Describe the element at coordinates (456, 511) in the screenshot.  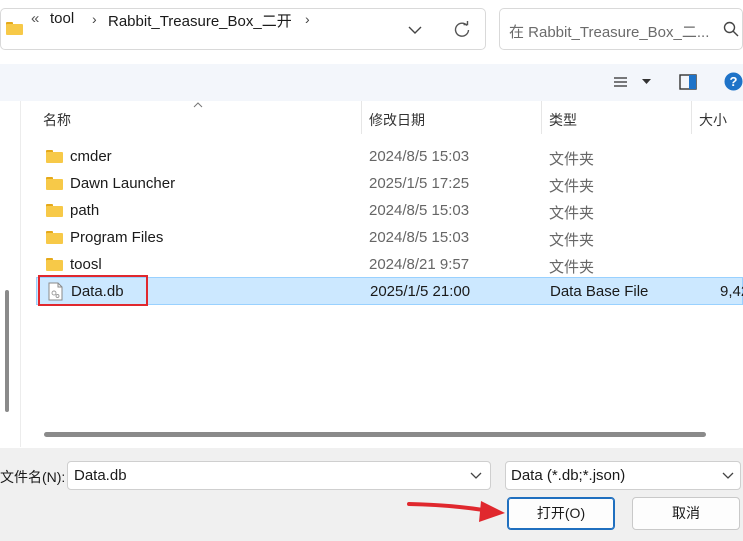
I see `annotation-arrow-icon` at that location.